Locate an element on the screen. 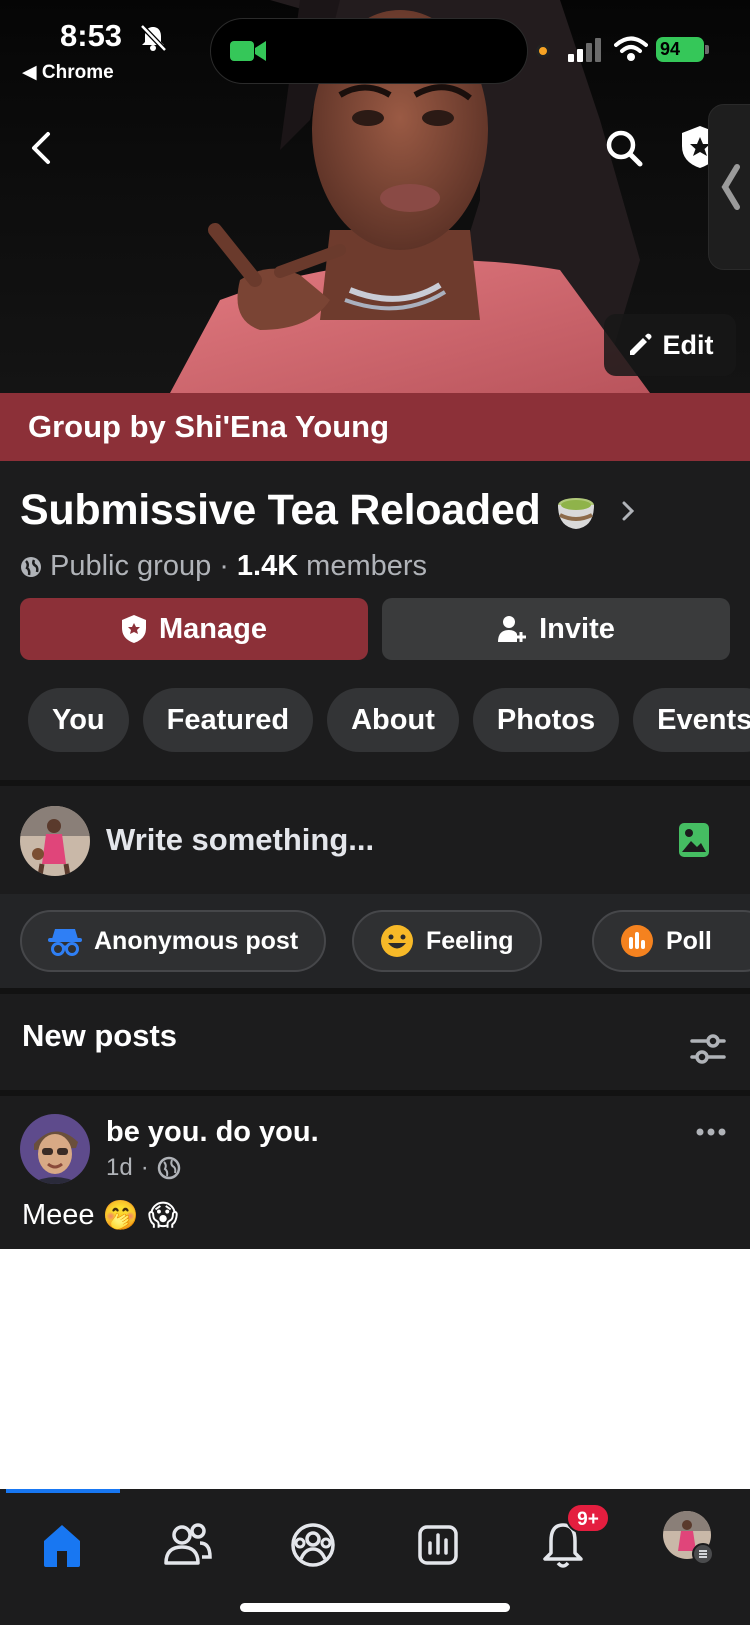 Image resolution: width=750 pixels, height=1625 pixels. group-owner-bar: Group by Shi'Ena Young is located at coordinates (375, 427).